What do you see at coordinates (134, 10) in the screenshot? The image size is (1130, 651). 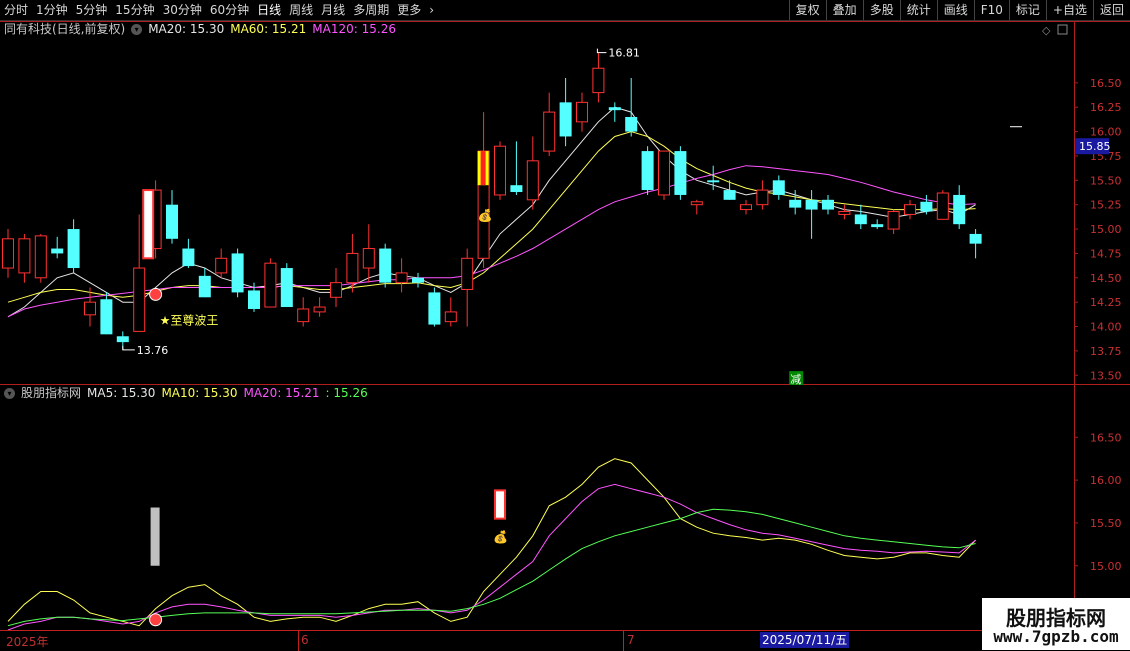 I see `period-tab-3: 15分钟` at bounding box center [134, 10].